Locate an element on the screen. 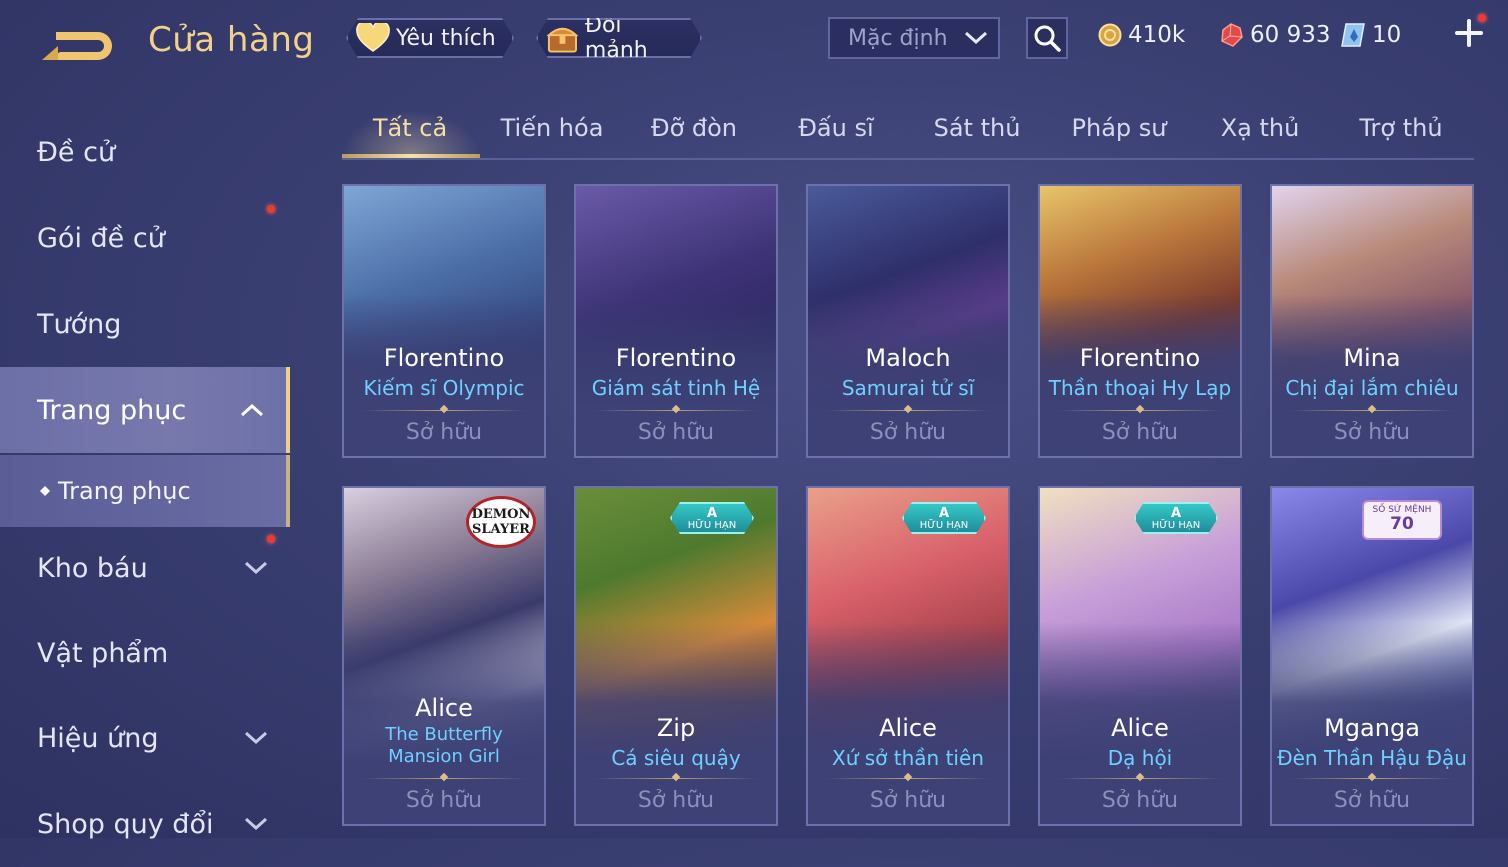  sidebar-item-skins: Trang phục is located at coordinates (145, 410).